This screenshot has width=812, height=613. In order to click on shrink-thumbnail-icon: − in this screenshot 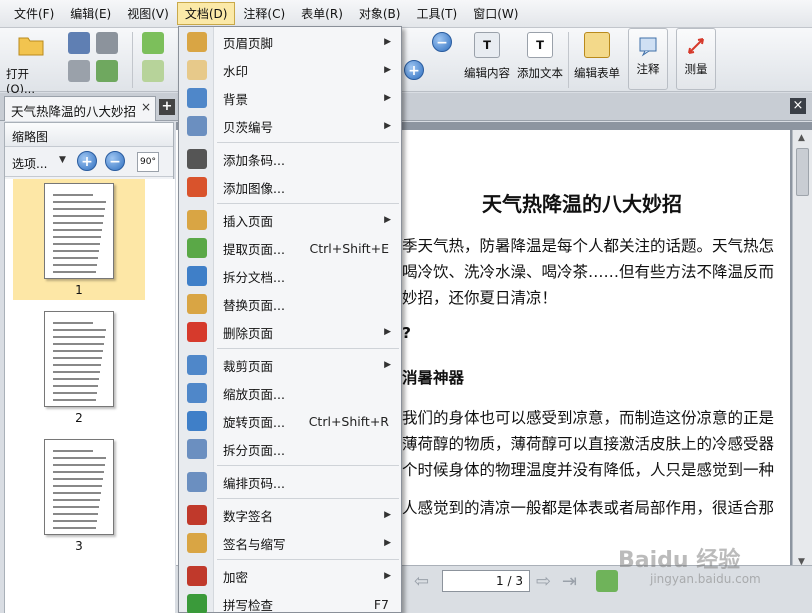, I will do `click(115, 161)`.